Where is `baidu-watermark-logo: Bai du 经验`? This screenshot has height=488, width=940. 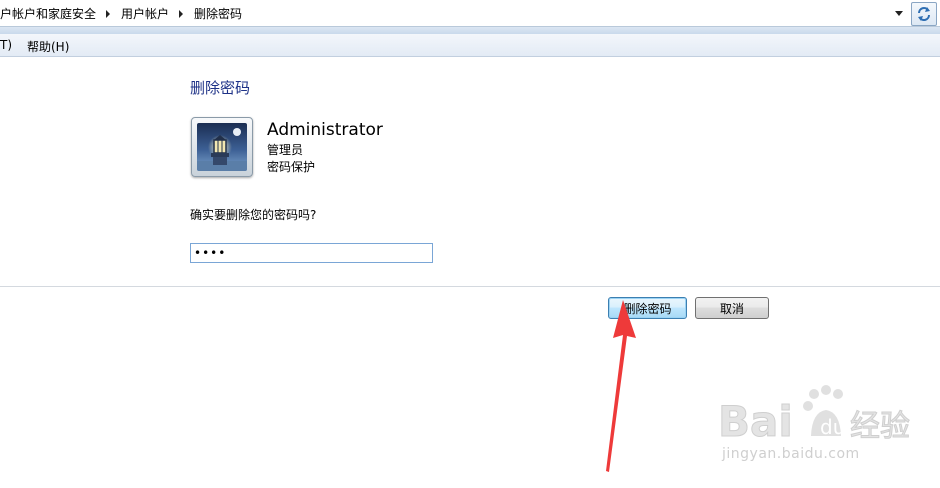
baidu-watermark-logo: Bai du 经验 is located at coordinates (812, 414).